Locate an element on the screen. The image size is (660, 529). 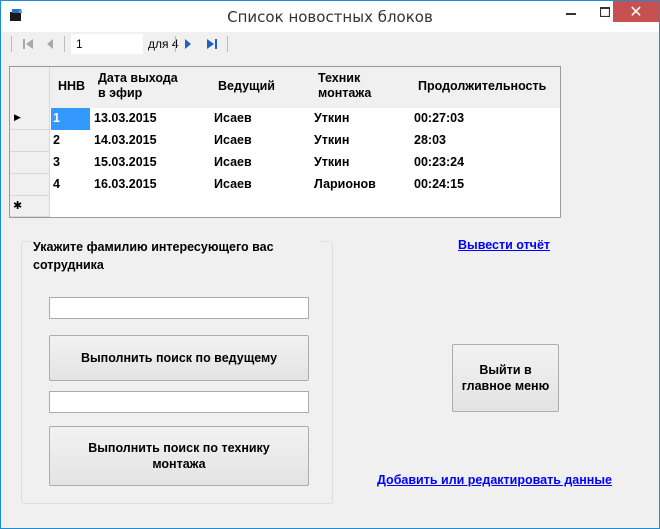
close-icon: ✕ is located at coordinates (636, 12).